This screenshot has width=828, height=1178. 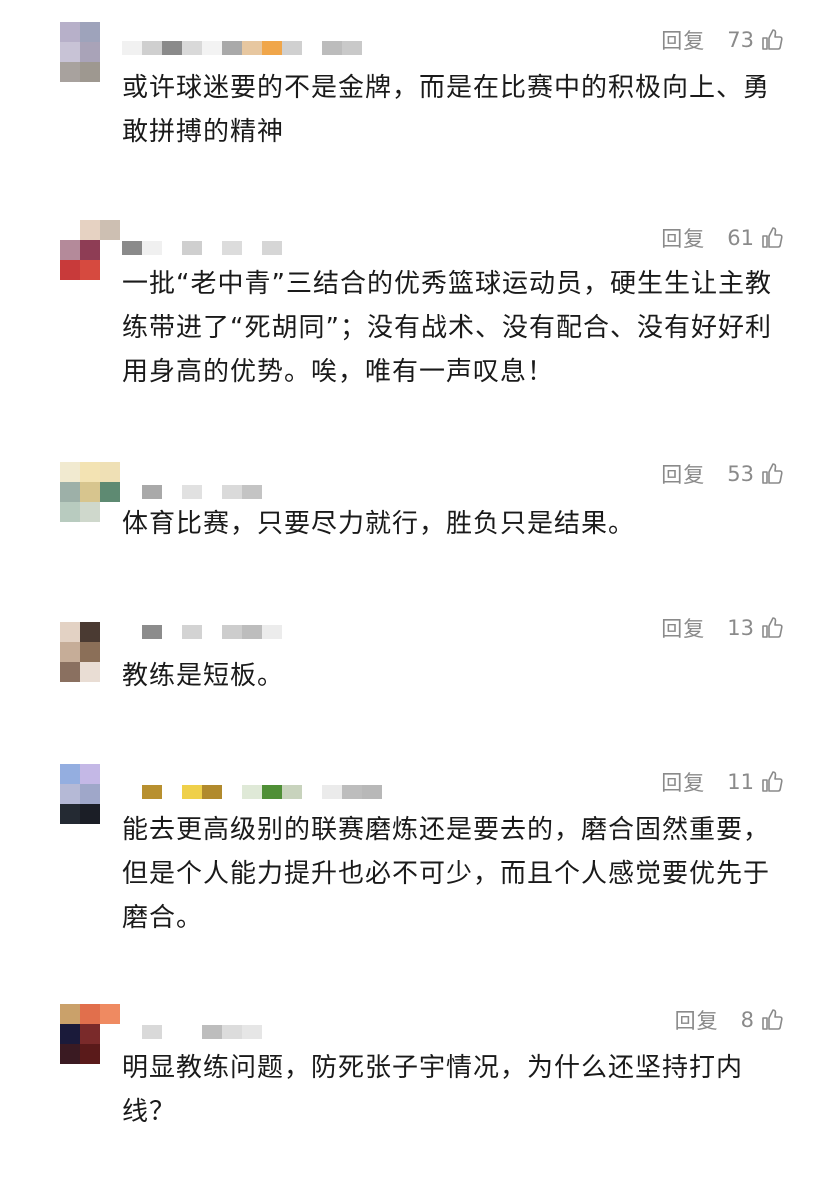 What do you see at coordinates (755, 238) in the screenshot?
I see `like-button: 61` at bounding box center [755, 238].